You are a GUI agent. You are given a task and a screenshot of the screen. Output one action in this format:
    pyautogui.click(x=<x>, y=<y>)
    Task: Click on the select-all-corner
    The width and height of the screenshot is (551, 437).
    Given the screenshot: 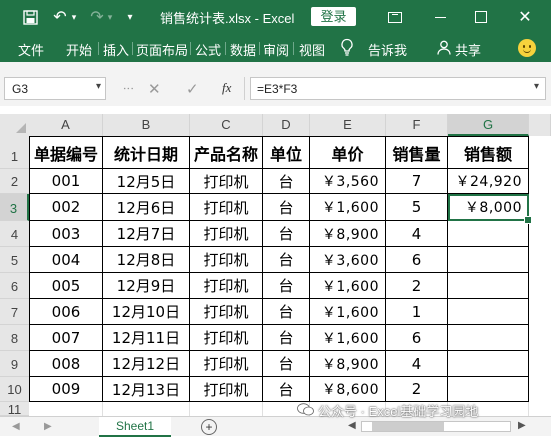 What is the action you would take?
    pyautogui.click(x=14, y=125)
    